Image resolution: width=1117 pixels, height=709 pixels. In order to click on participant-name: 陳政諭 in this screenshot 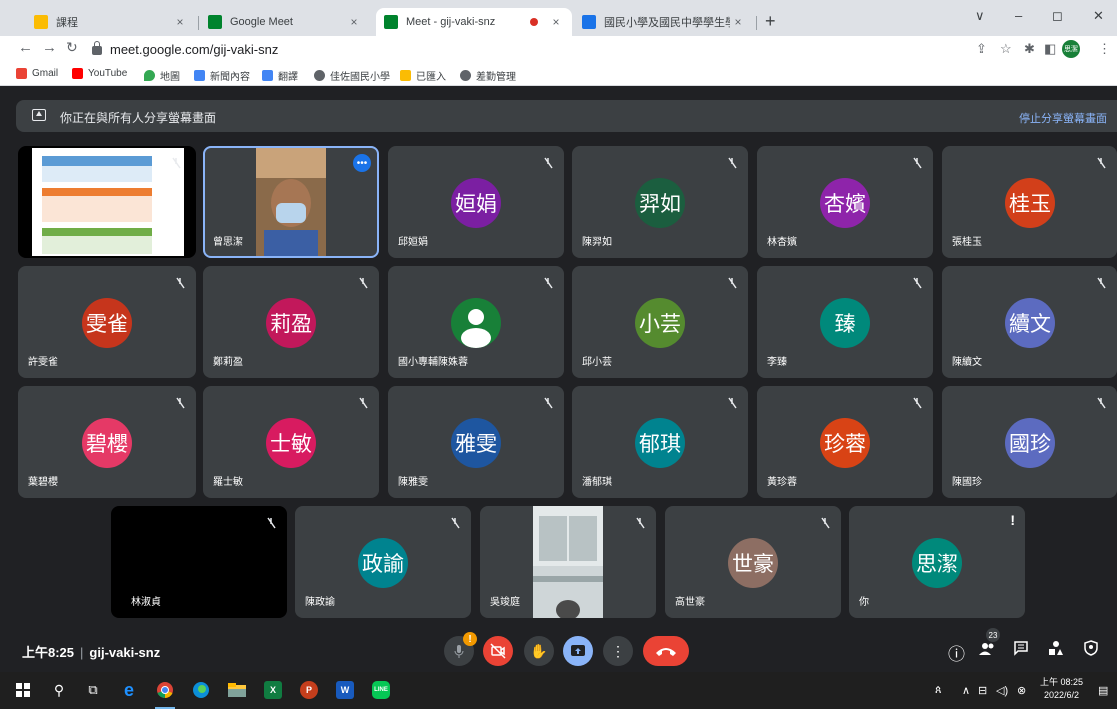, I will do `click(320, 602)`.